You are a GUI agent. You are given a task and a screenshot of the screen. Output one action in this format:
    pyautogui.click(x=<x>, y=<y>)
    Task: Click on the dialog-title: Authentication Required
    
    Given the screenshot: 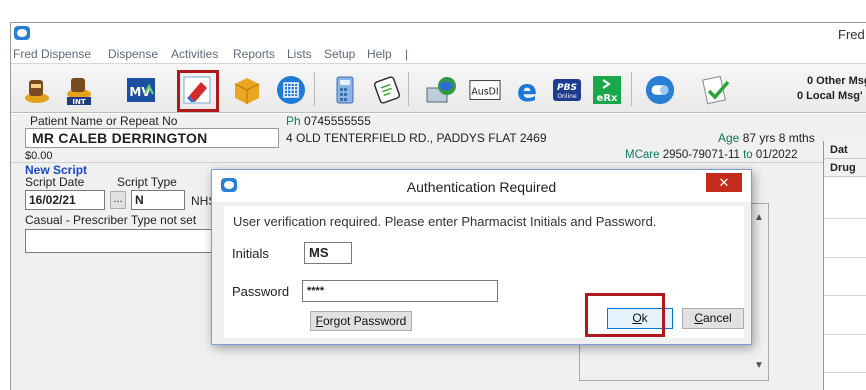 What is the action you would take?
    pyautogui.click(x=481, y=187)
    